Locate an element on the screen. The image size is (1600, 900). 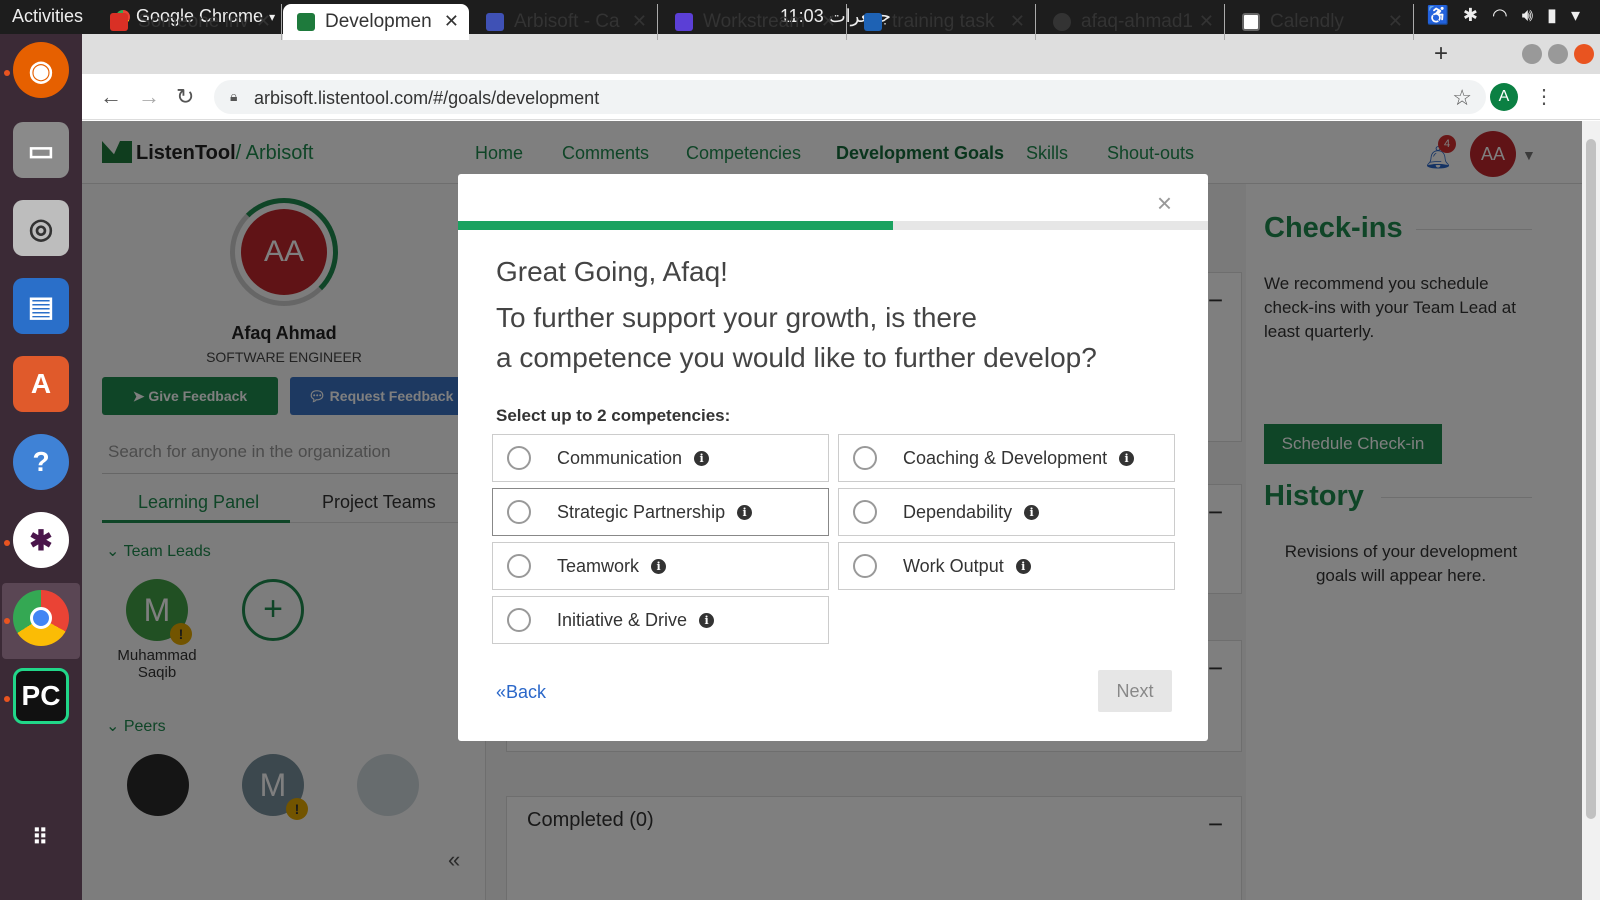
pycharm-icon: PC is located at coordinates (41, 696).